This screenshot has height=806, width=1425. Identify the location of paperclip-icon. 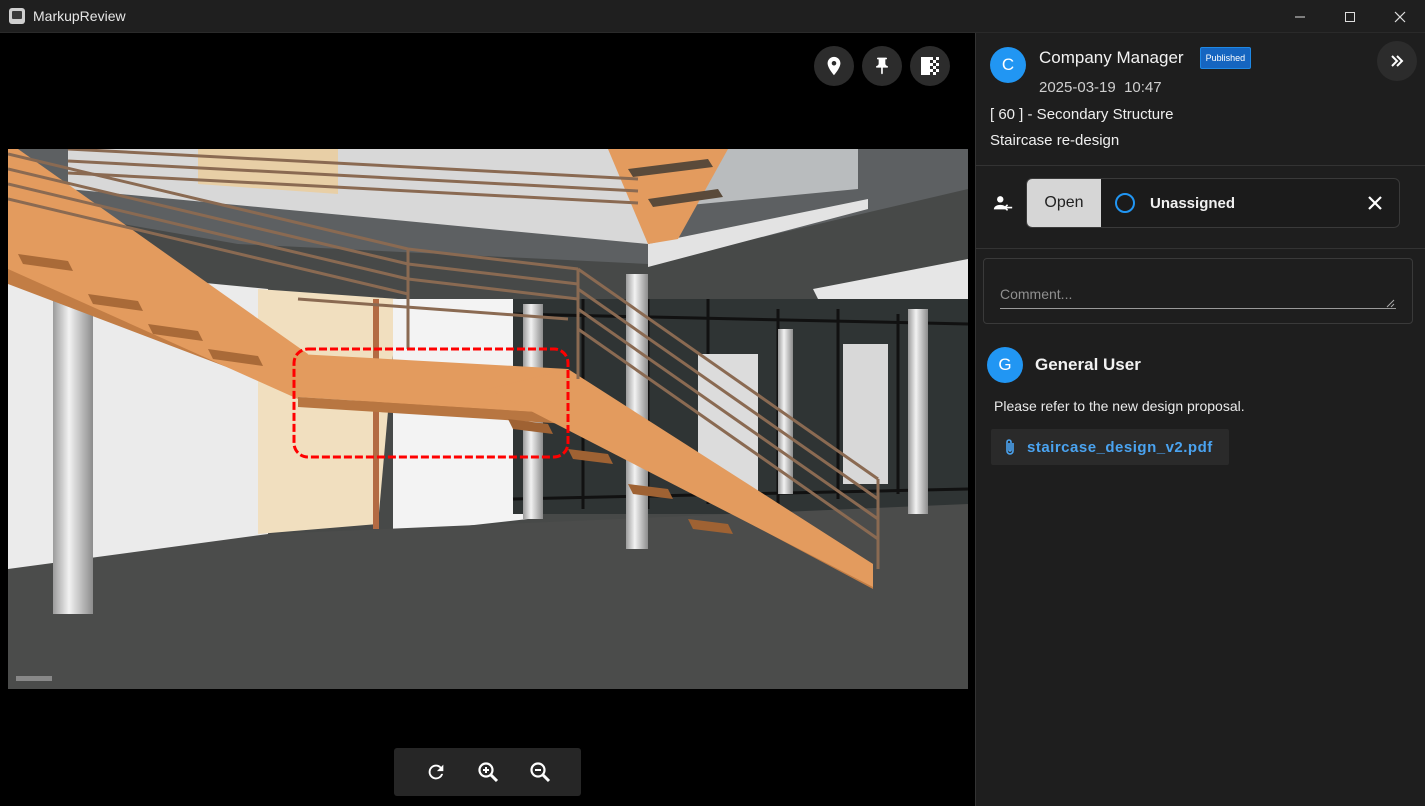
(1010, 447).